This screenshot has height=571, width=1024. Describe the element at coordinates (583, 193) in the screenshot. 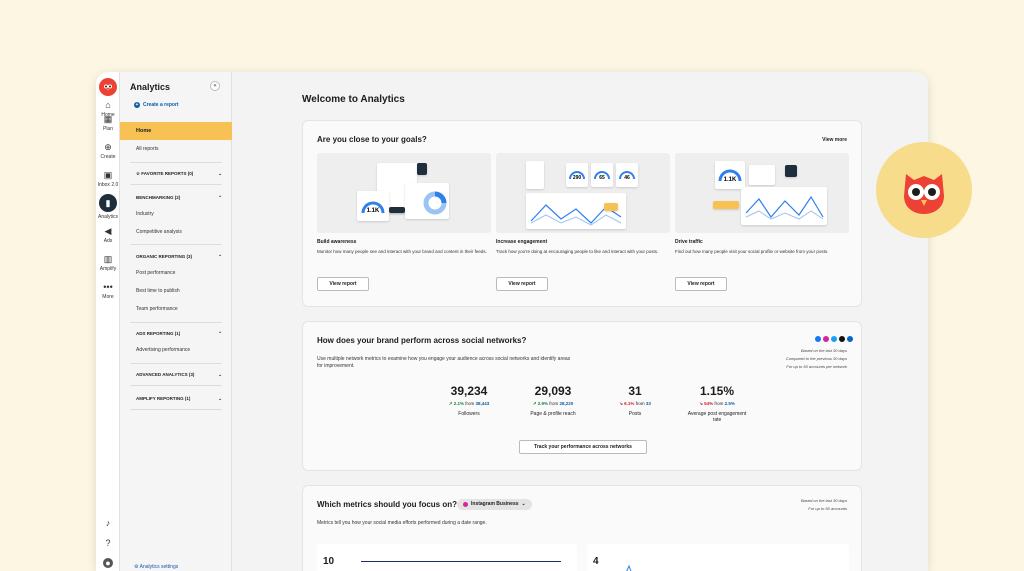

I see `engagement-illustration: 290 65 46` at that location.